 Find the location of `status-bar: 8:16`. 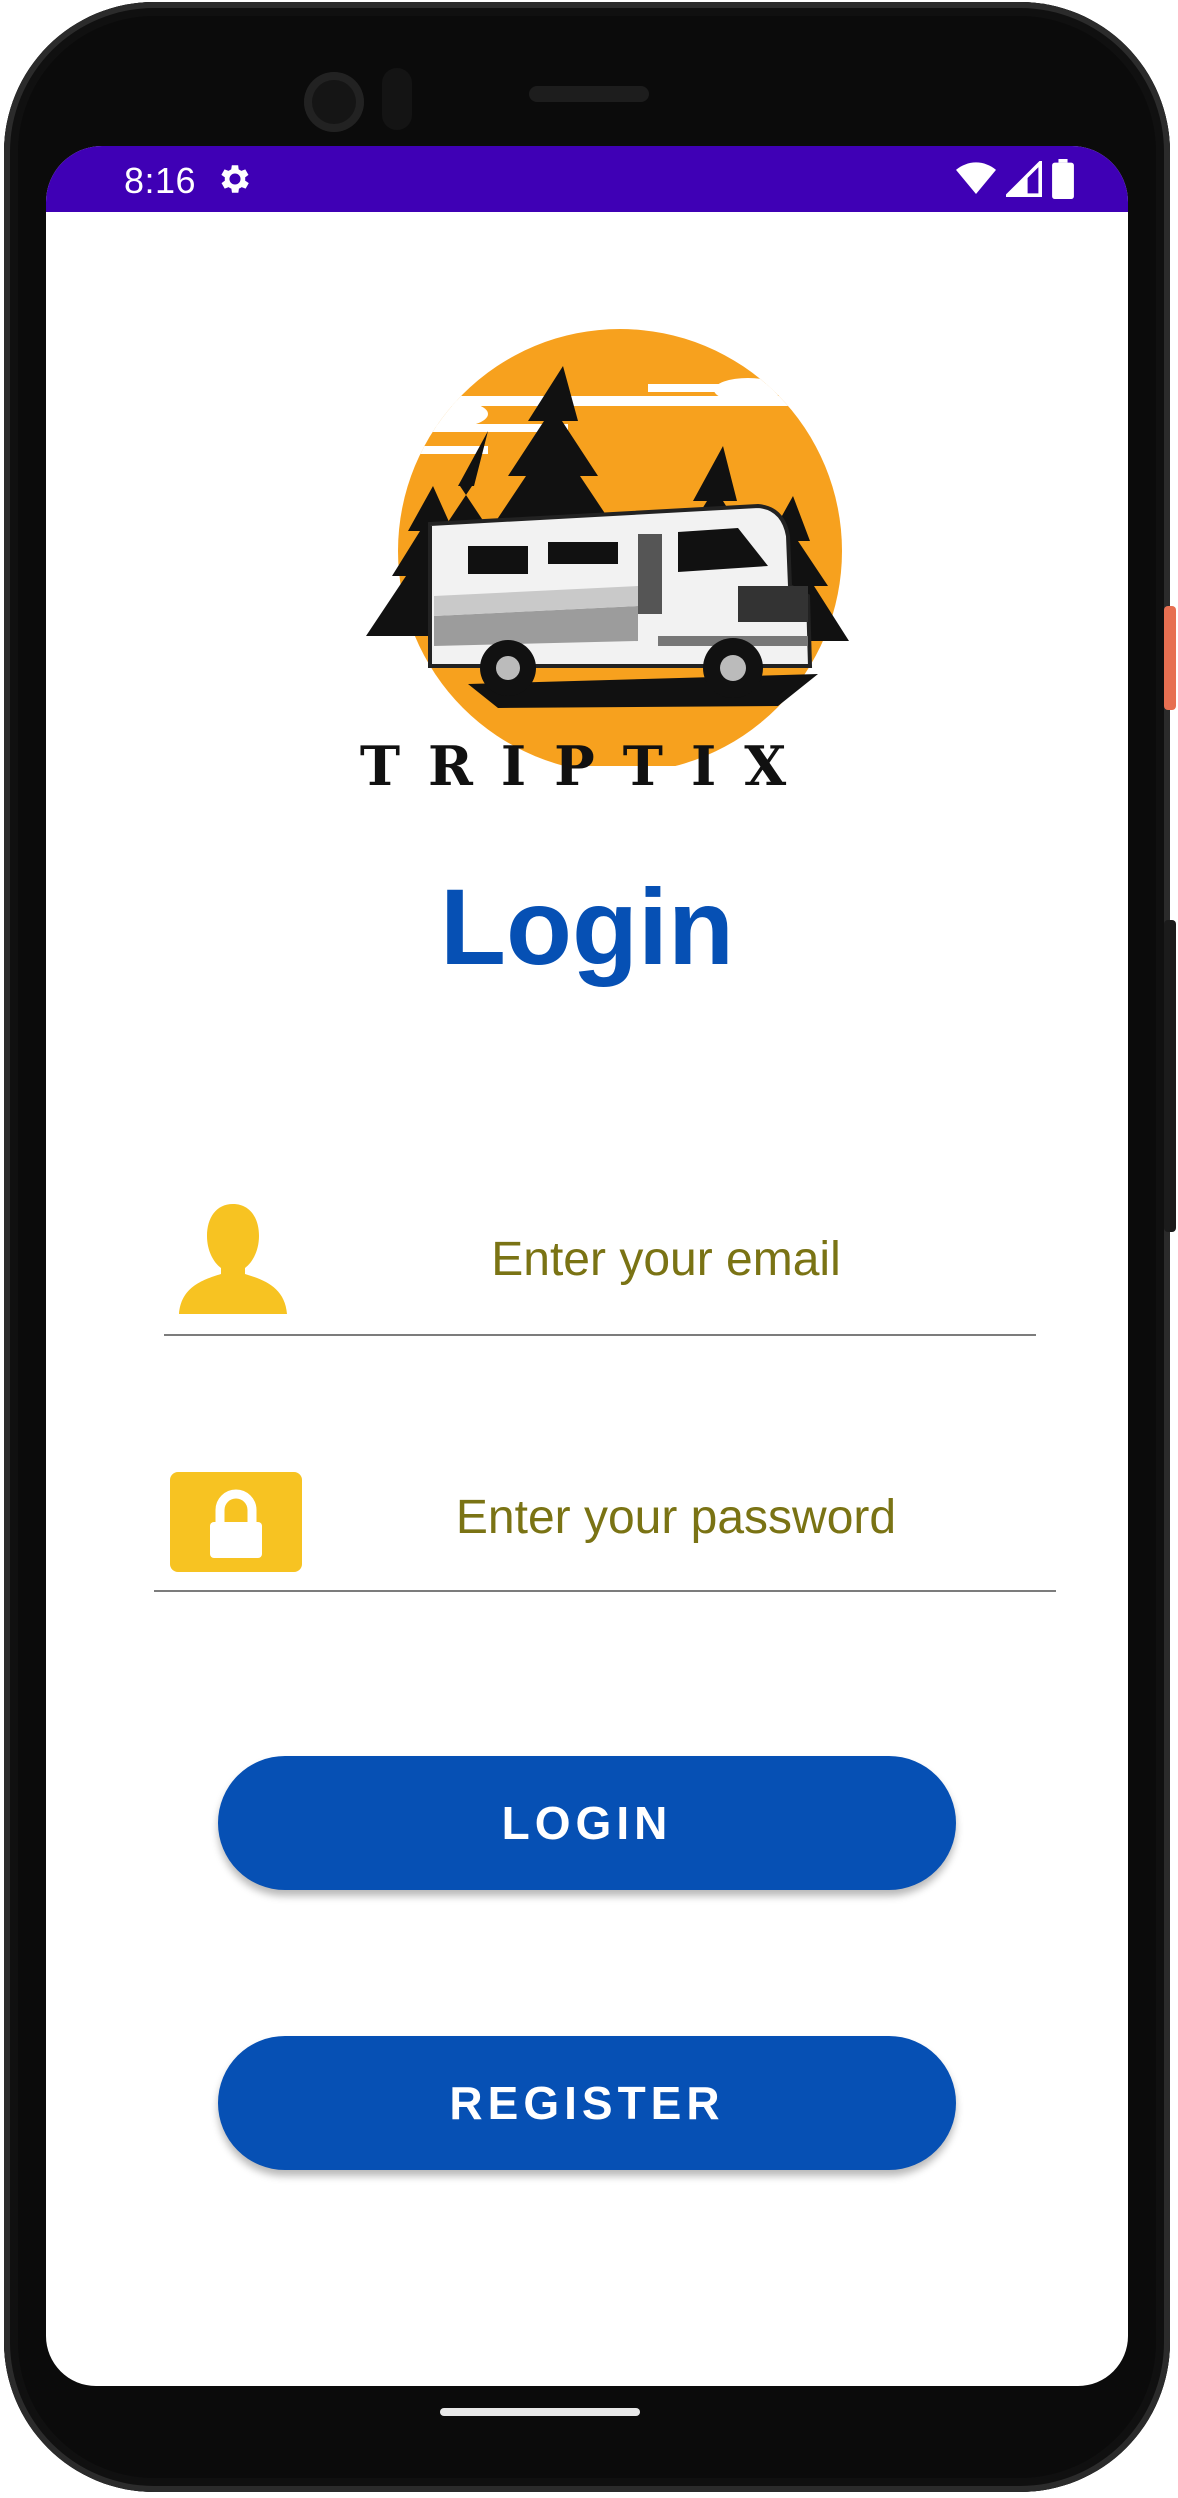

status-bar: 8:16 is located at coordinates (587, 179).